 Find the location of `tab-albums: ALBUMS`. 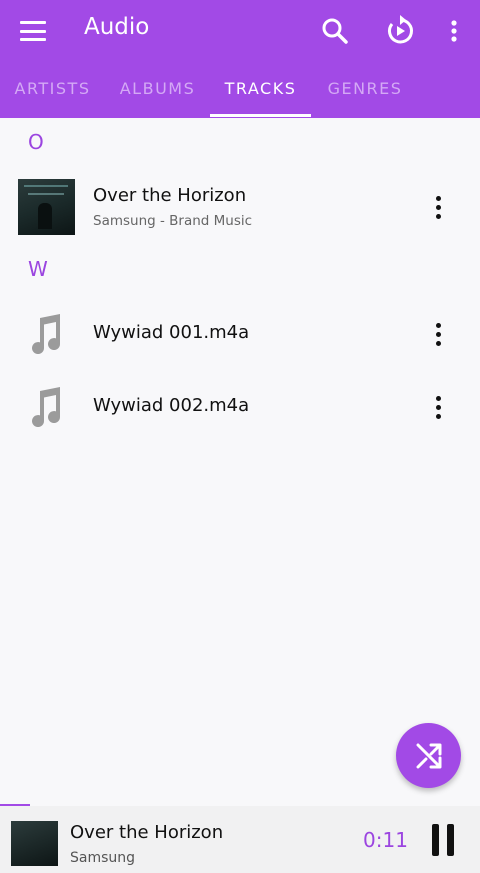

tab-albums: ALBUMS is located at coordinates (157, 92).